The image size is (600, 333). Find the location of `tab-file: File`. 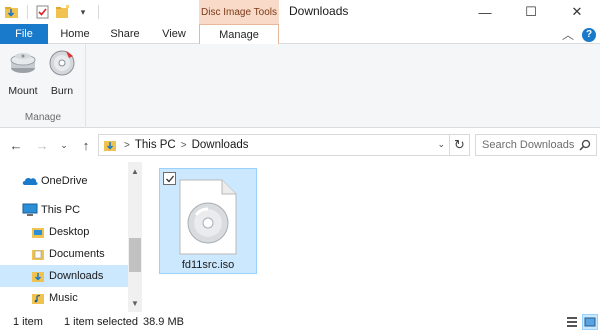

tab-file: File is located at coordinates (24, 34).